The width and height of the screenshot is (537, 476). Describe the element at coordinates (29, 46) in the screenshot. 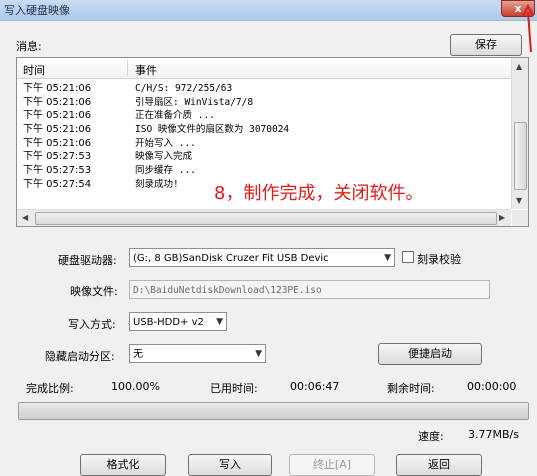

I see `log-label: 消息:` at that location.